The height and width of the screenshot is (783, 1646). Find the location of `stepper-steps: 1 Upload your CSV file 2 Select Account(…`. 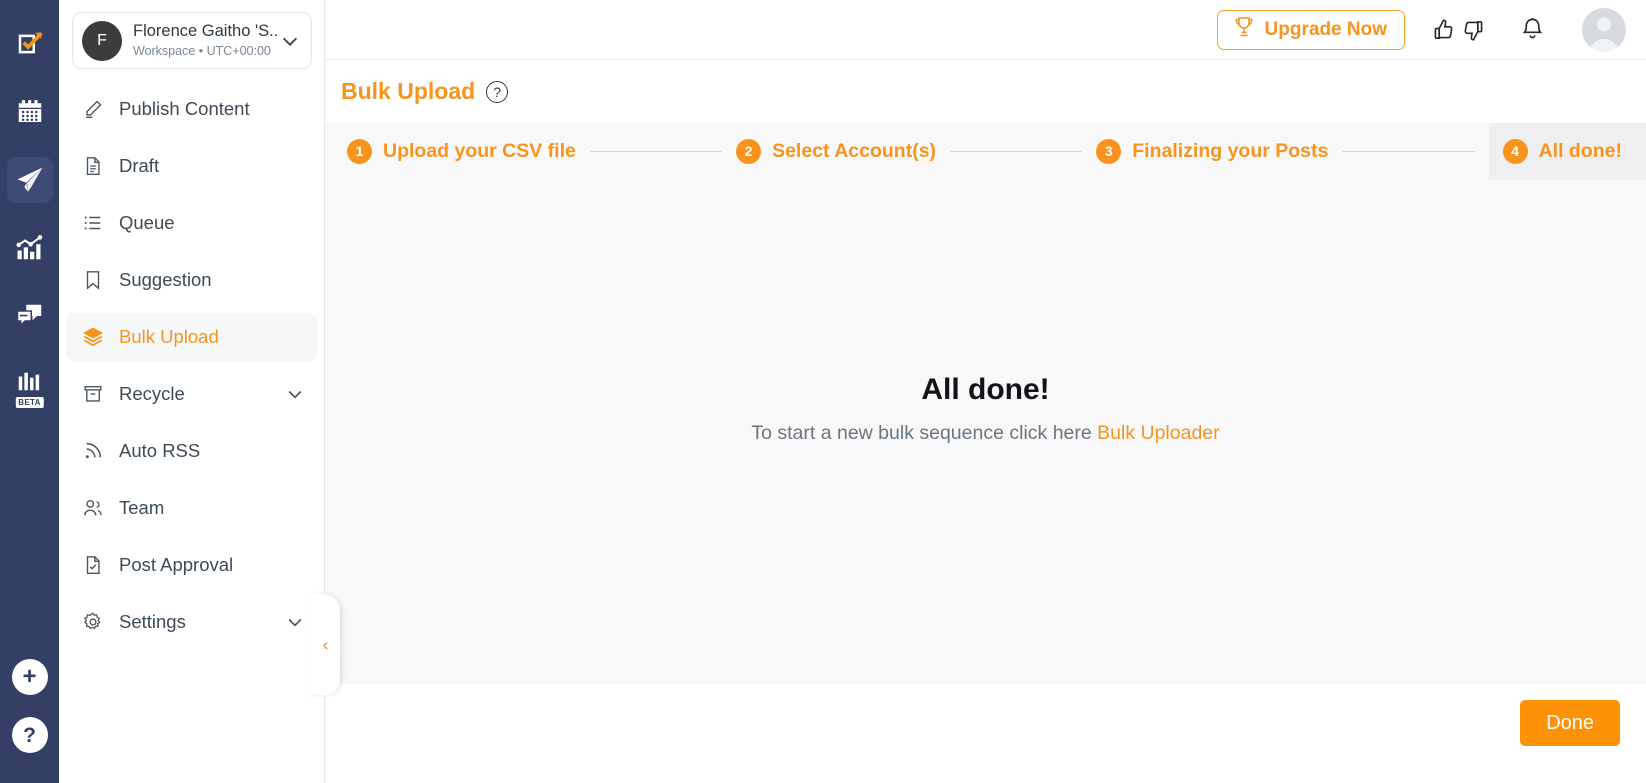

stepper-steps: 1 Upload your CSV file 2 Select Account(… is located at coordinates (996, 151).